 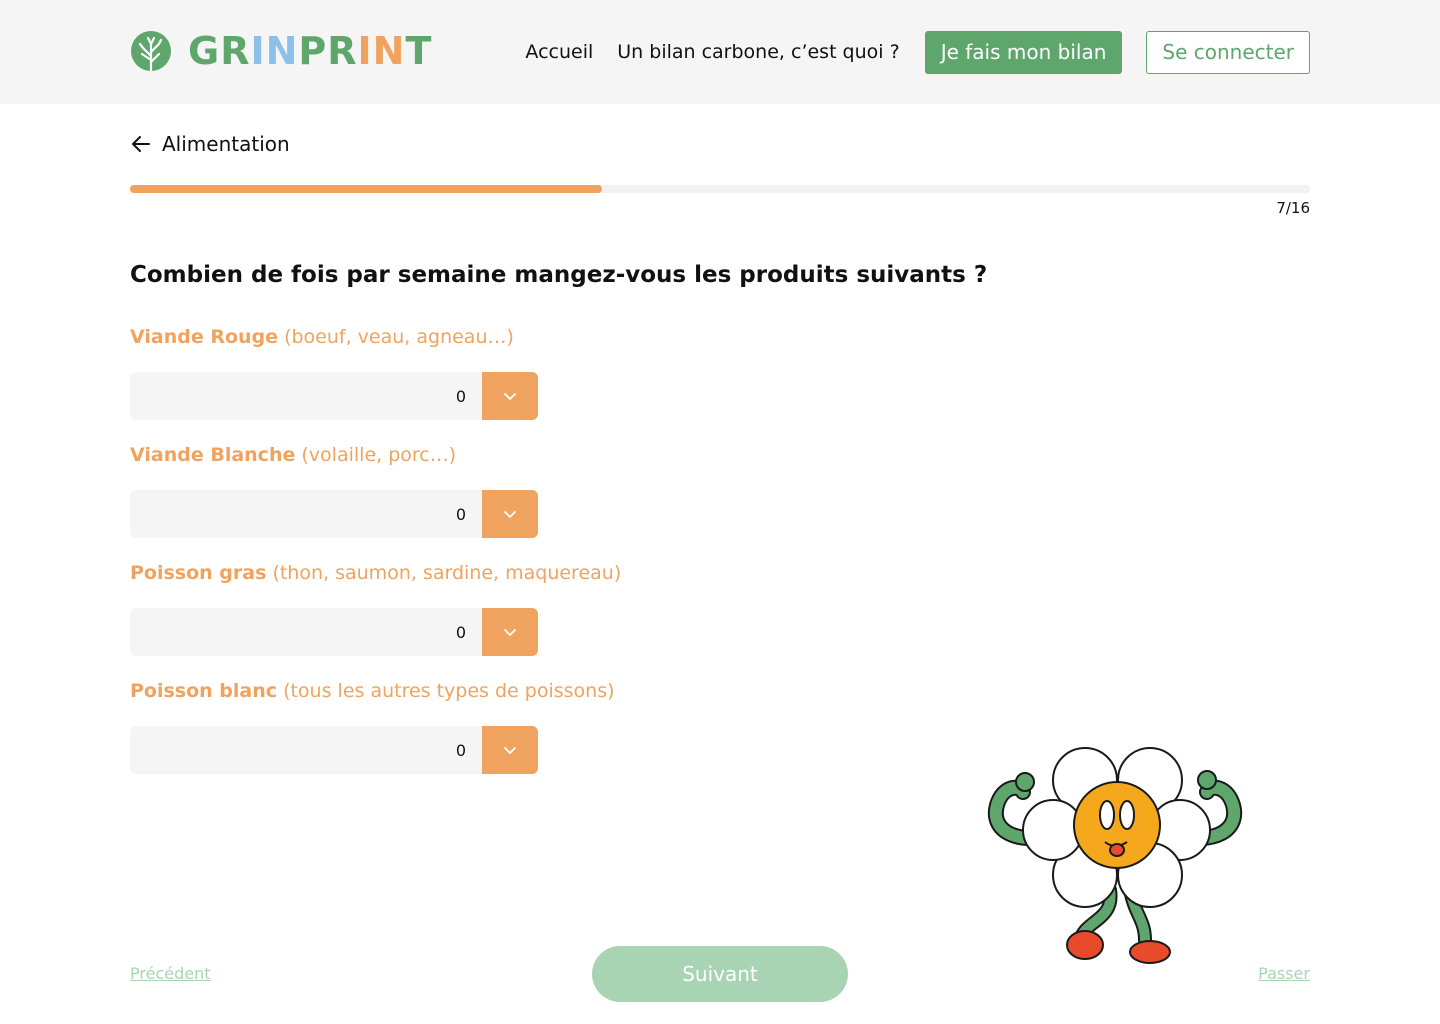 I want to click on brand-part-2: IN, so click(x=274, y=51).